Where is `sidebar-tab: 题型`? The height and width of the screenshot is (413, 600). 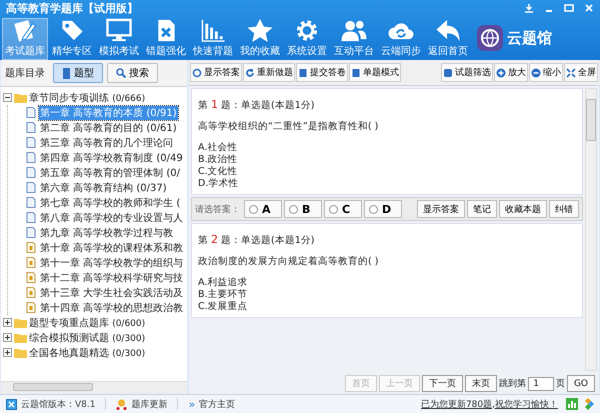 sidebar-tab: 题型 is located at coordinates (78, 73).